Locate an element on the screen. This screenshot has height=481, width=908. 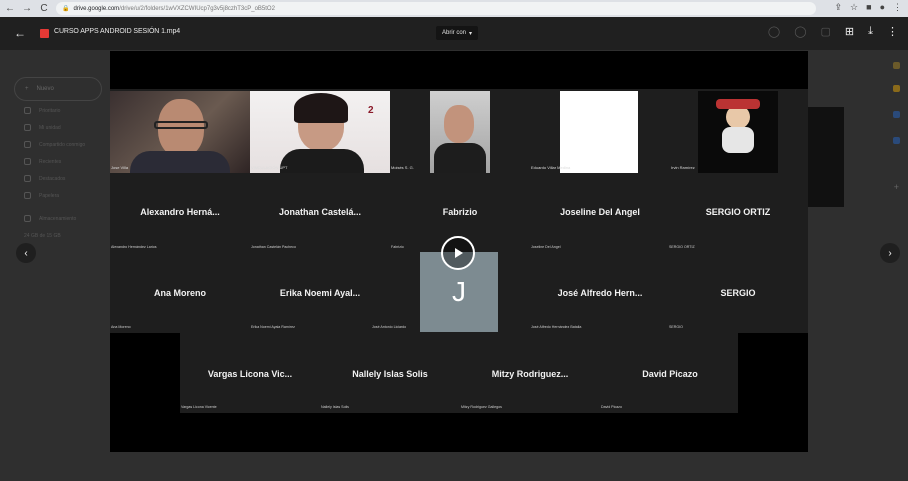
sidebar-item: Papelera is located at coordinates (64, 195).